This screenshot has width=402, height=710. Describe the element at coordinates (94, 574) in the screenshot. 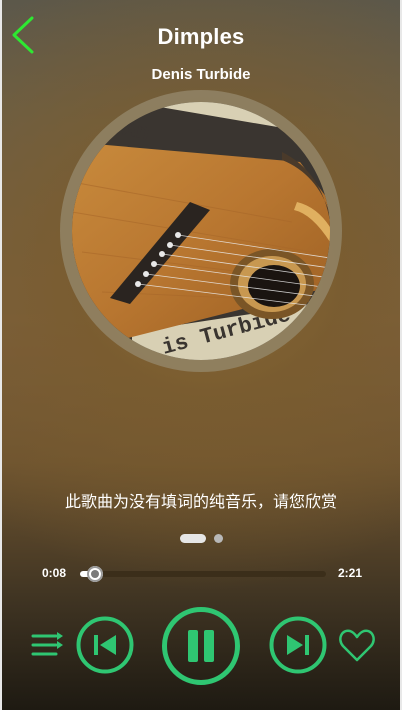

I see `progress-thumb` at that location.